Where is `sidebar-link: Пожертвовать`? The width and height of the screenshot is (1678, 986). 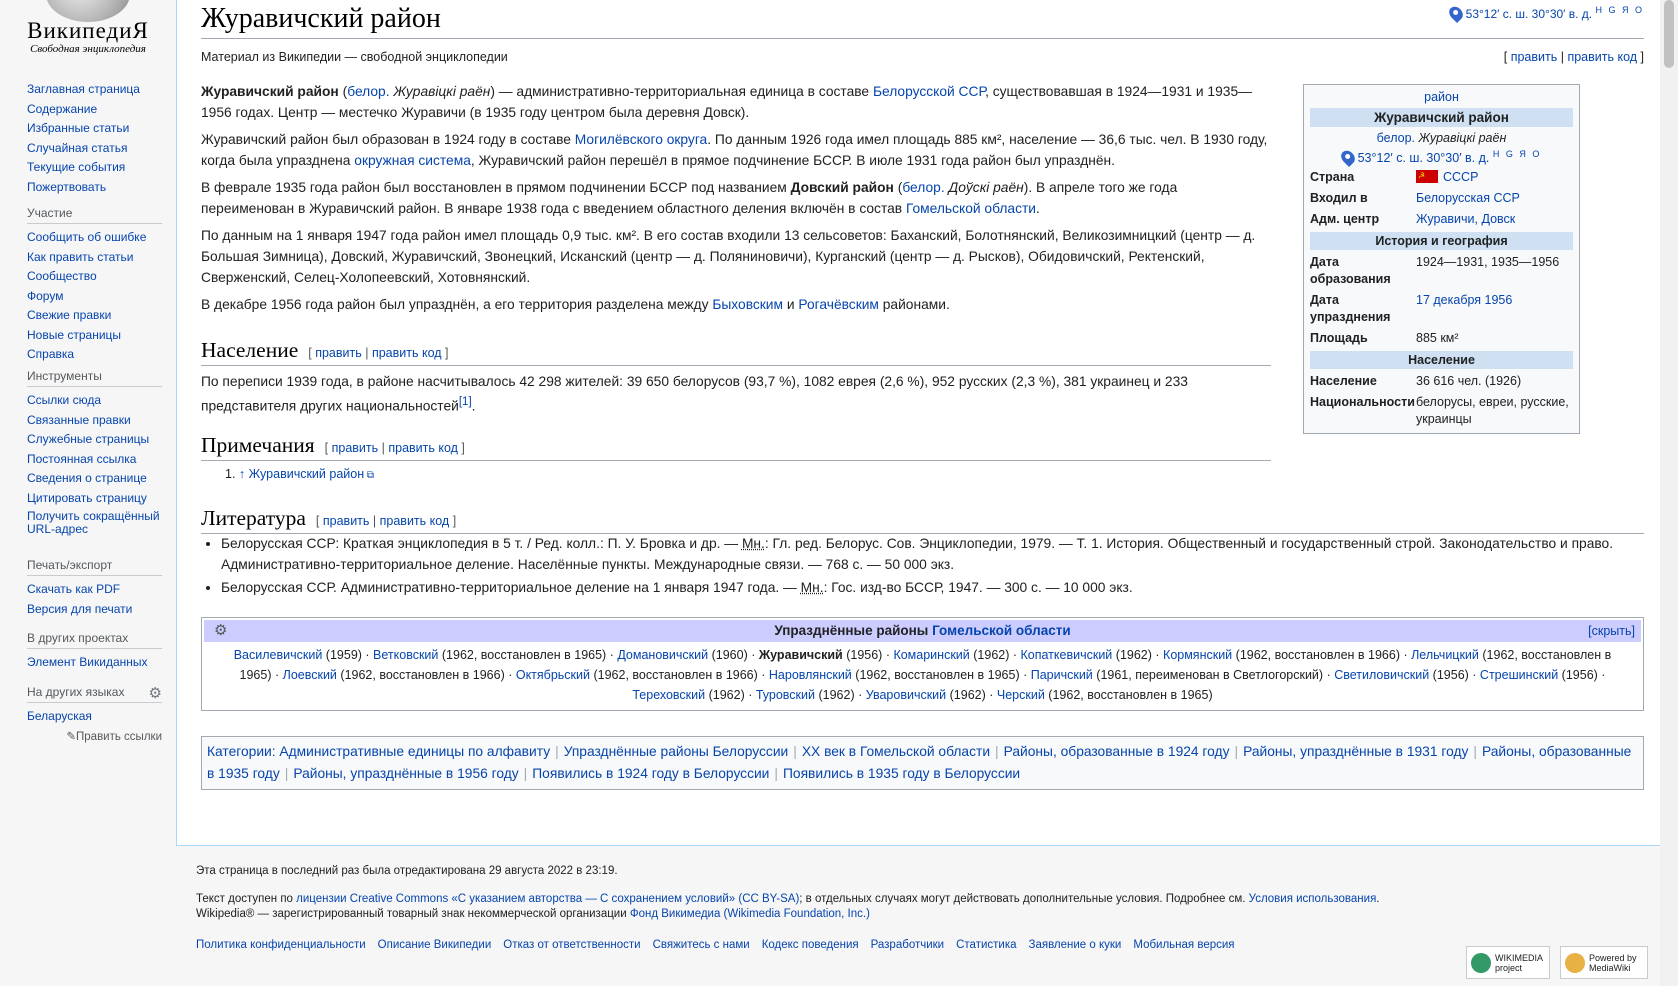
sidebar-link: Пожертвовать is located at coordinates (66, 187).